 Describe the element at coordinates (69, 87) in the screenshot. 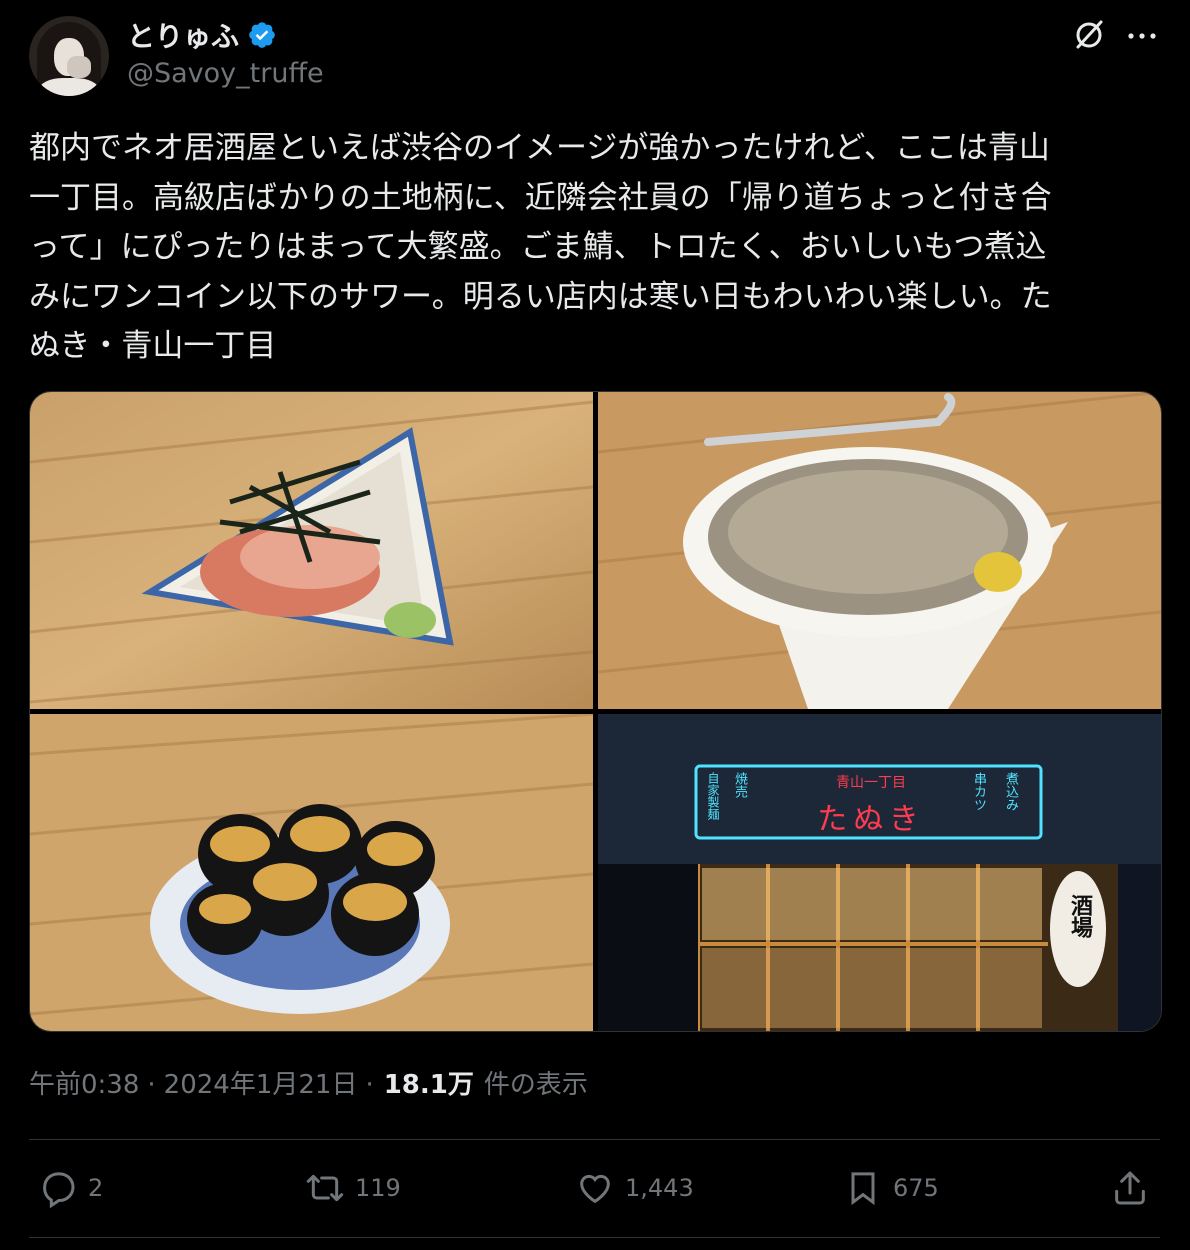

I see `avatar-body` at that location.